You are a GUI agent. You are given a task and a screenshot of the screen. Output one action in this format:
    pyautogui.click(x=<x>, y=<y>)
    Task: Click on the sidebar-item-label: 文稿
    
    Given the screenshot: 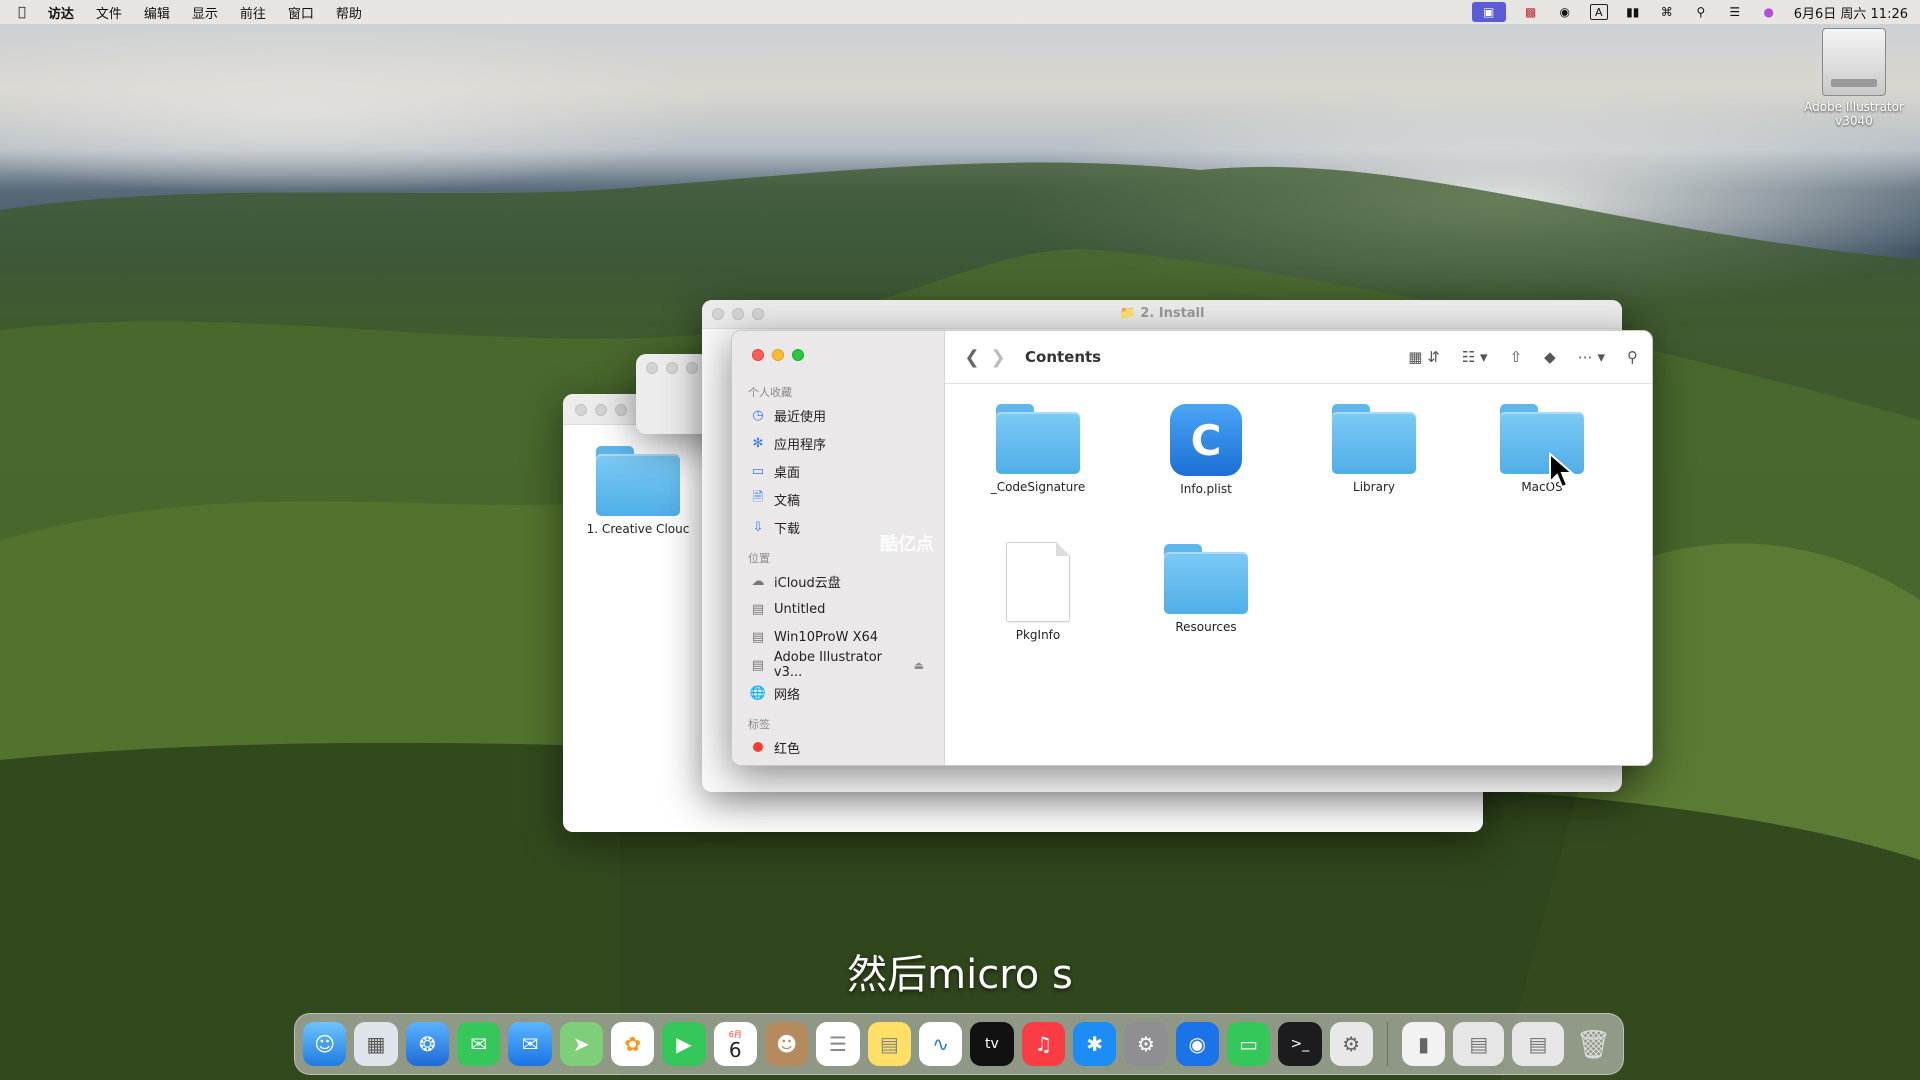 What is the action you would take?
    pyautogui.click(x=787, y=501)
    